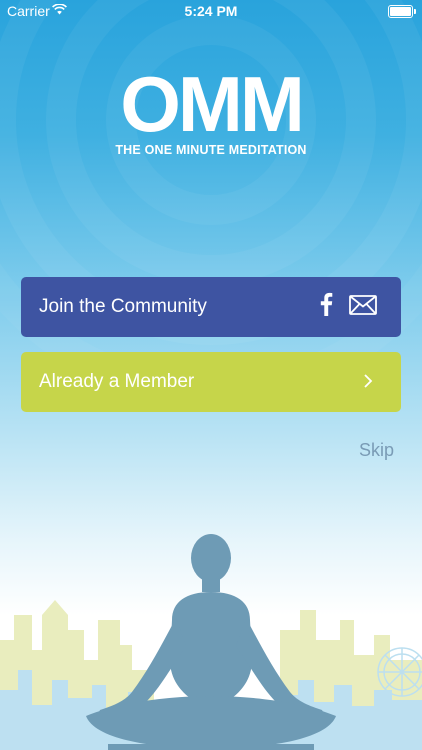 This screenshot has height=750, width=422. I want to click on mail-icon, so click(363, 305).